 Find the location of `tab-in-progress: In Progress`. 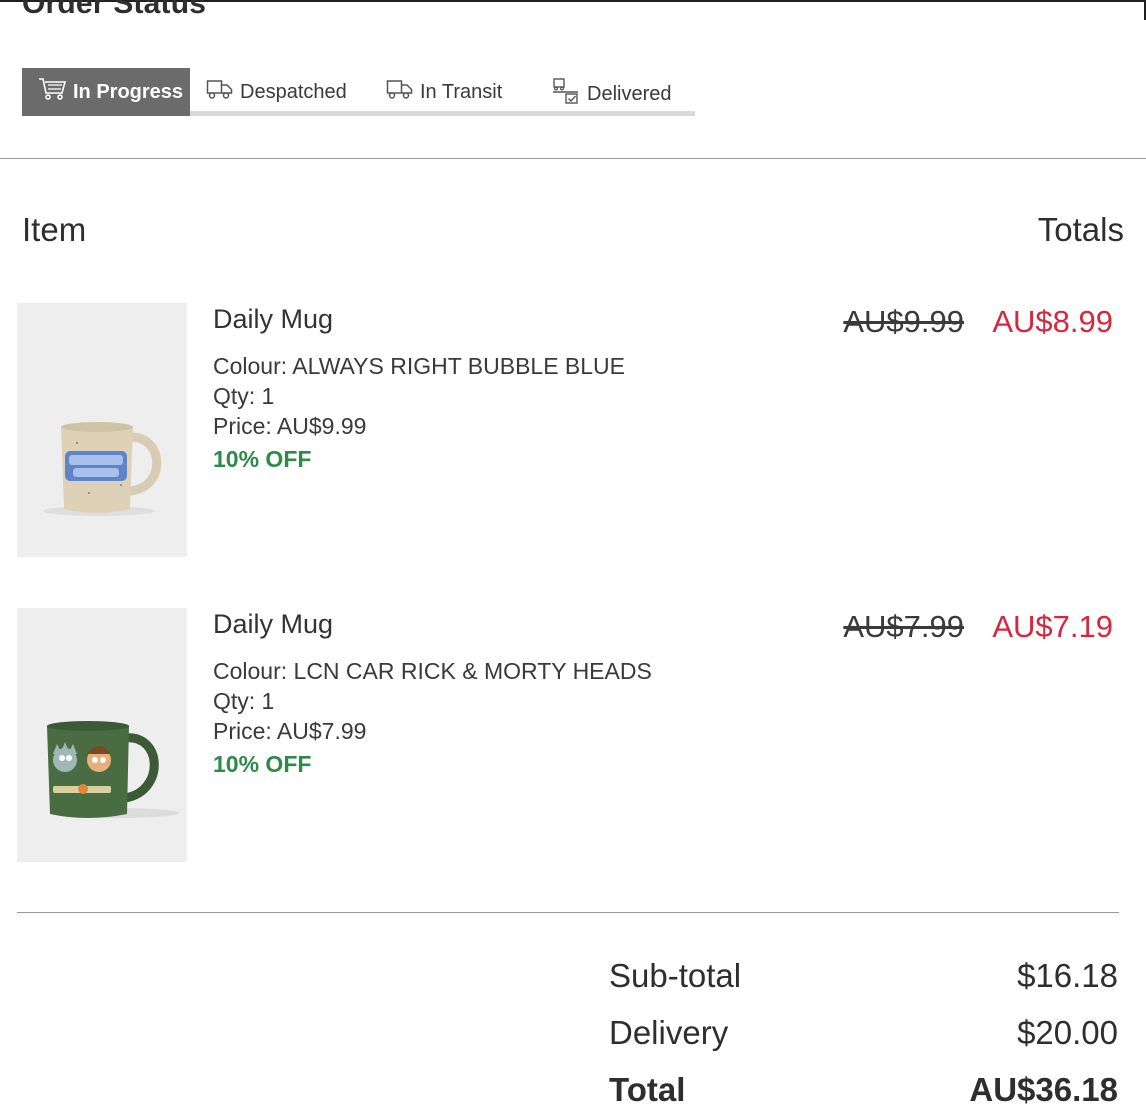

tab-in-progress: In Progress is located at coordinates (106, 92).